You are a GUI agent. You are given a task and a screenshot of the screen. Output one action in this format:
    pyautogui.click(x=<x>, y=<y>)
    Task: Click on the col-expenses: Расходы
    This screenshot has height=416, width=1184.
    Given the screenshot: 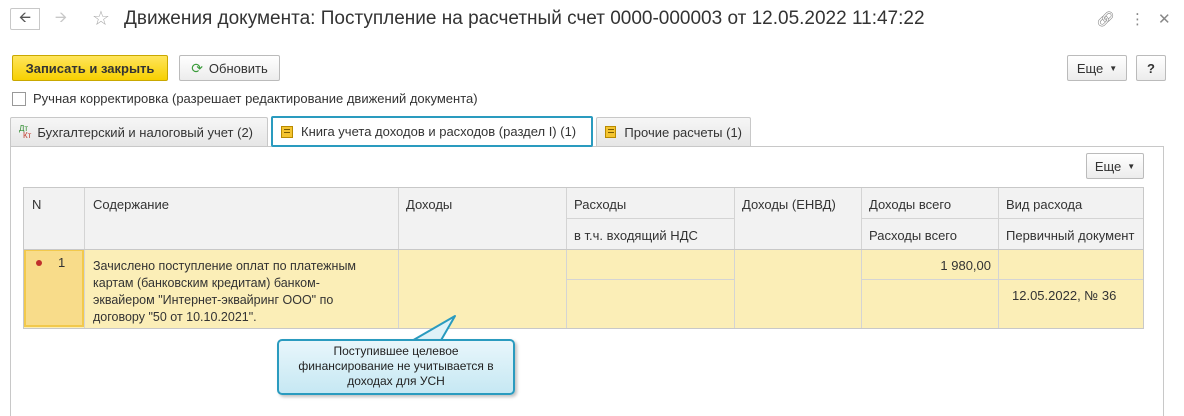 What is the action you would take?
    pyautogui.click(x=600, y=204)
    